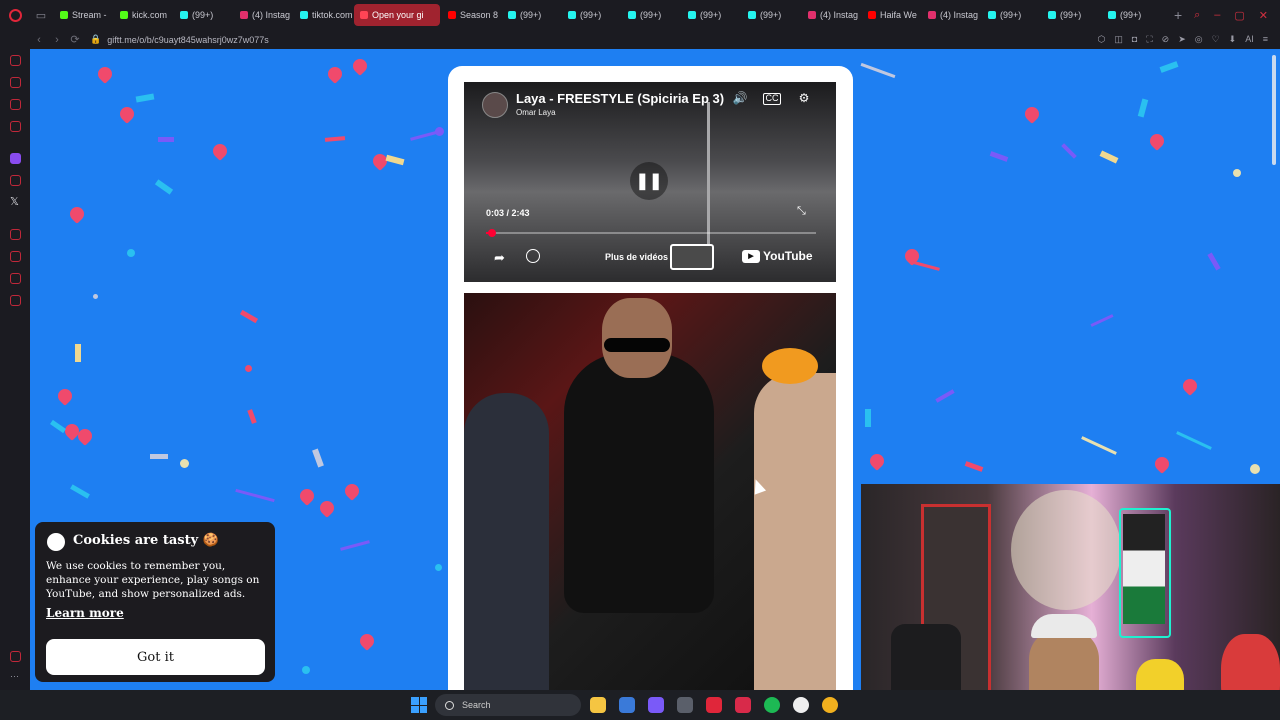 This screenshot has height=720, width=1280. Describe the element at coordinates (15, 256) in the screenshot. I see `sidebar-clock-icon` at that location.